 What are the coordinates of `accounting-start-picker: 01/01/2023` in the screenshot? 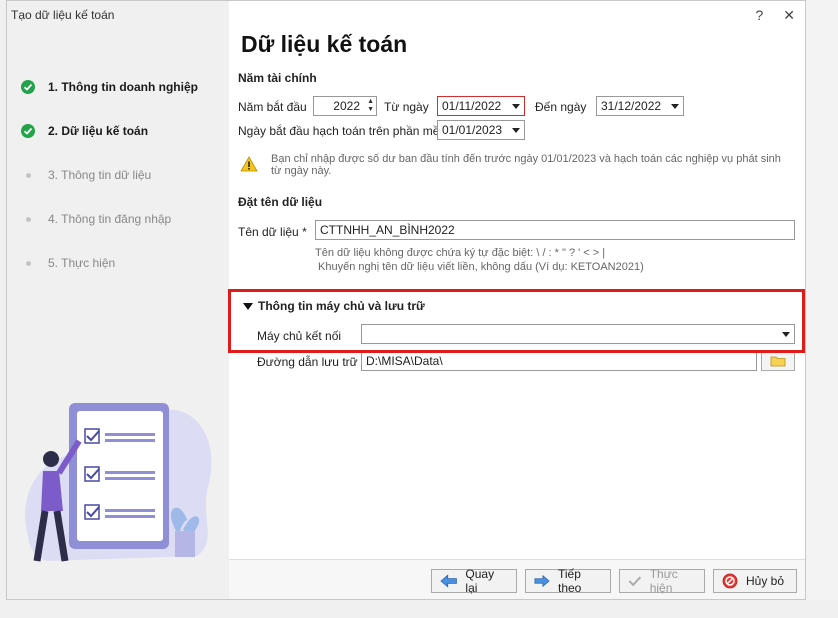 It's located at (481, 130).